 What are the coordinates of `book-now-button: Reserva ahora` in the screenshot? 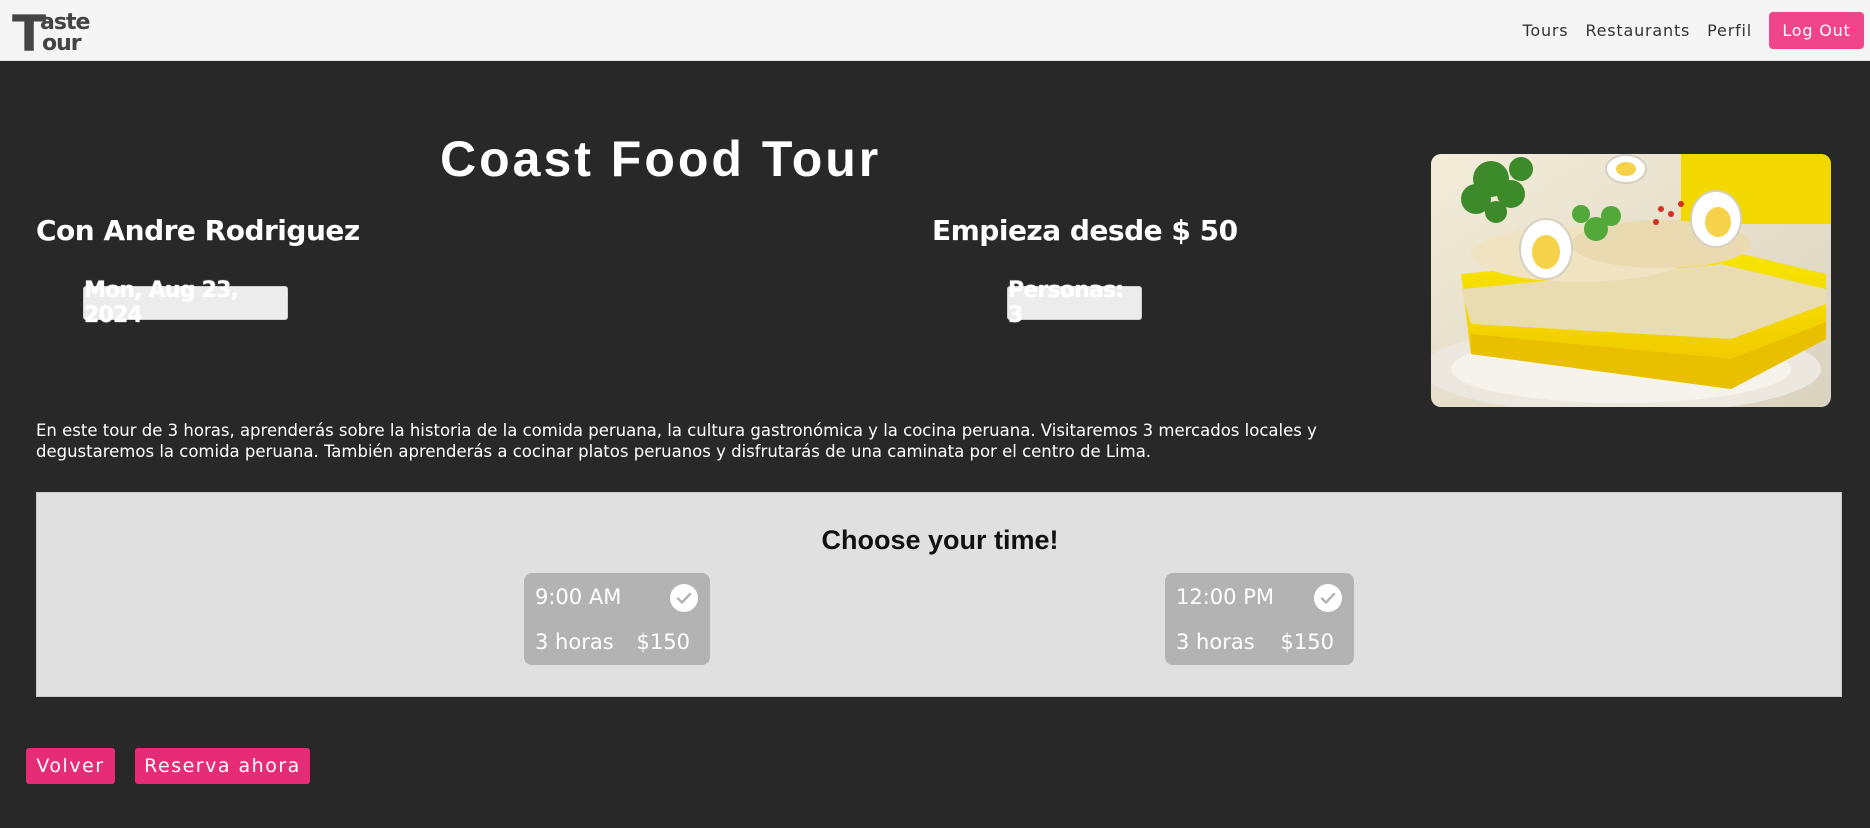 It's located at (222, 766).